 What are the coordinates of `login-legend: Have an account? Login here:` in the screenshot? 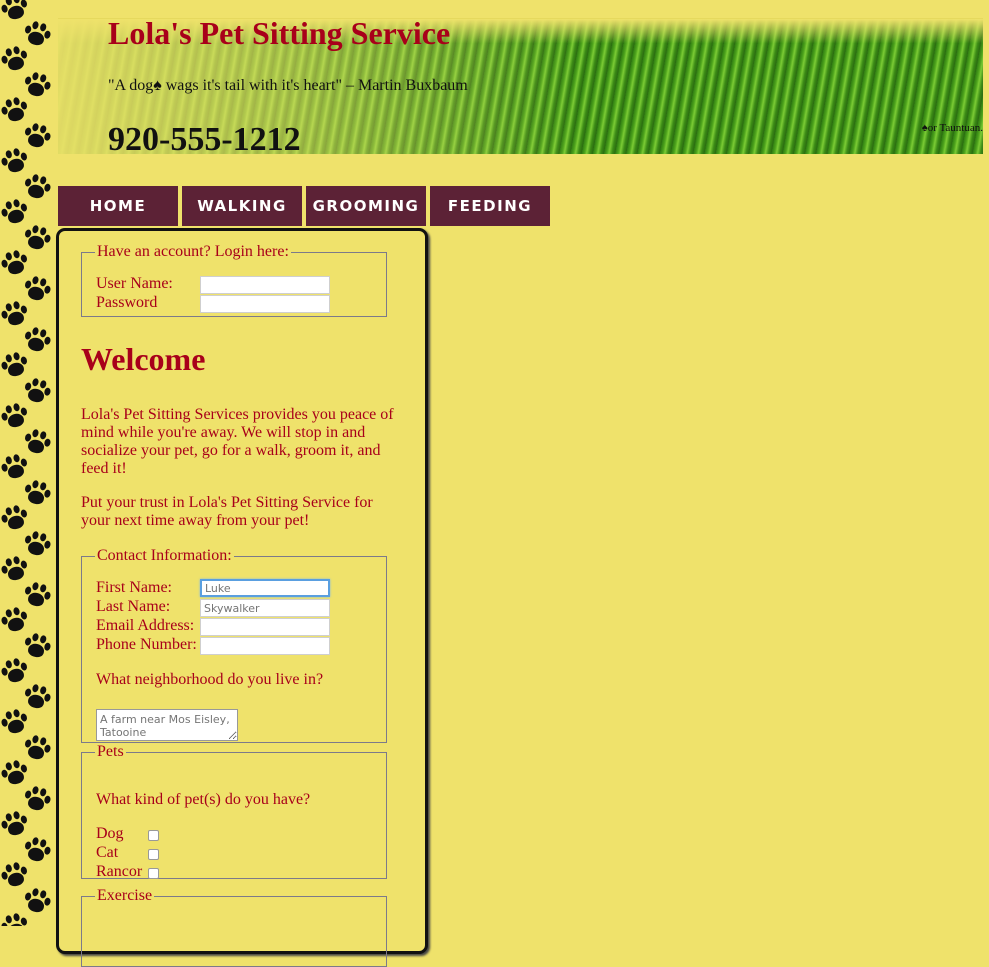 It's located at (193, 251).